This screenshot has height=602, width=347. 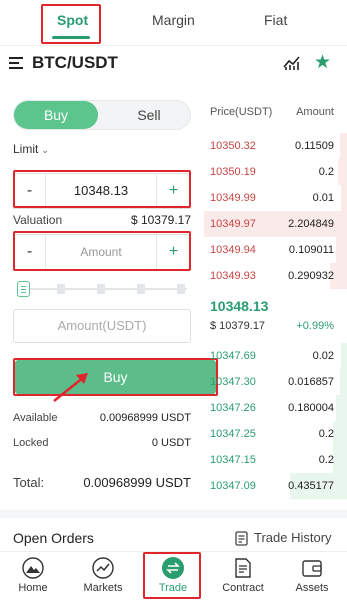 I want to click on bid-row: 10347.09 0.435177, so click(x=275, y=486).